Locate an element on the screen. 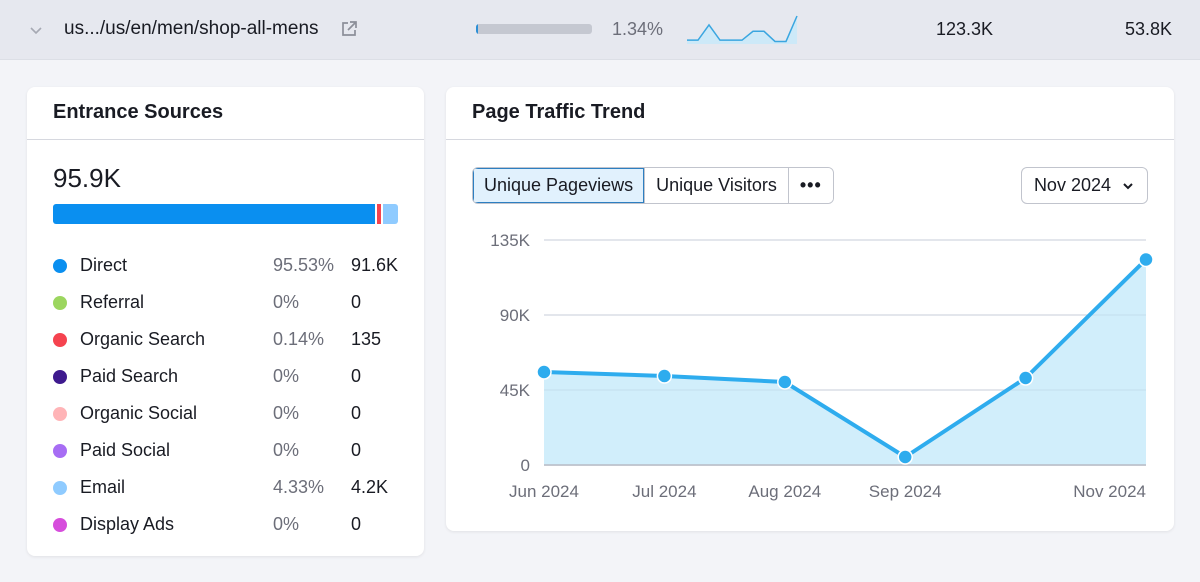 This screenshot has width=1200, height=582. sparkline is located at coordinates (742, 29).